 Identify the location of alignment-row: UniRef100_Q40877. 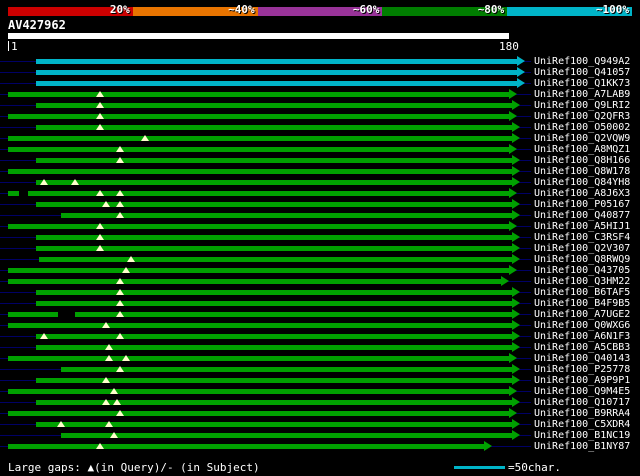
(320, 215).